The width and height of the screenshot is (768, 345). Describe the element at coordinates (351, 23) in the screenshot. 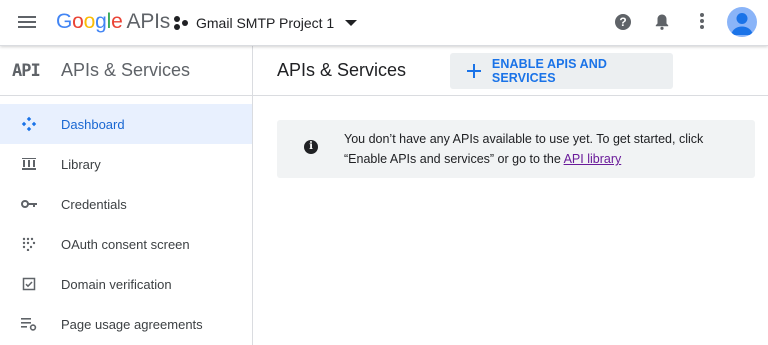

I see `chevron-down-icon` at that location.